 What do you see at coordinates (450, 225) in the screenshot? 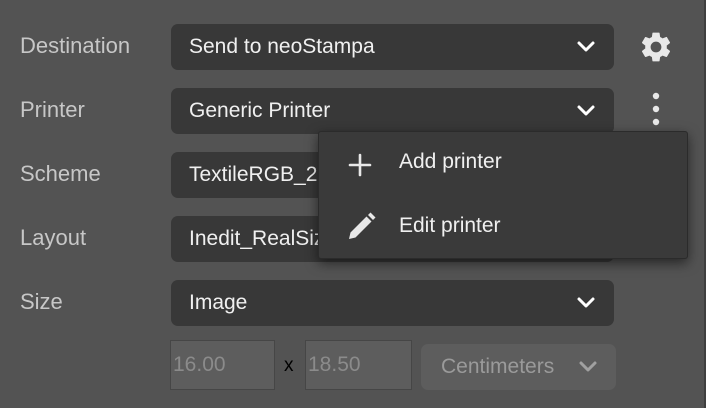
I see `menu-item-label: Edit printer` at bounding box center [450, 225].